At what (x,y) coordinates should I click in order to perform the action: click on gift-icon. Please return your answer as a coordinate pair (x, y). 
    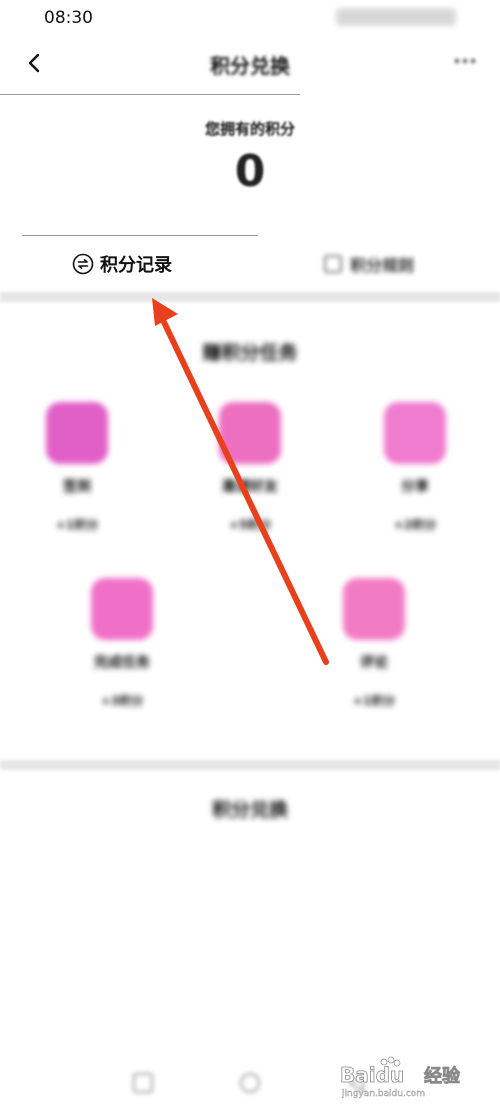
    Looking at the image, I should click on (77, 433).